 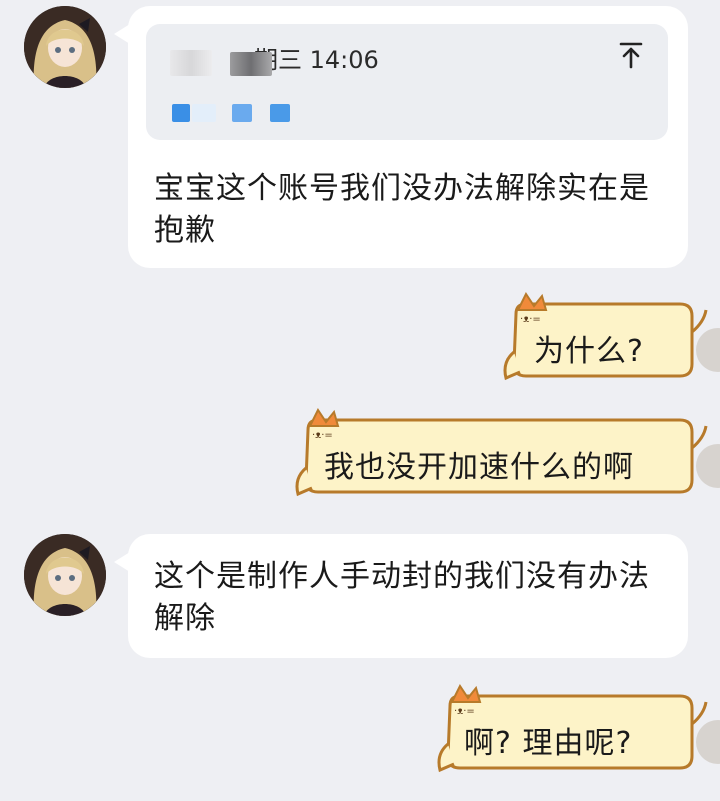 I want to click on message-bubble-cat: ·ᴥ·= 我也没开加速什么的啊, so click(x=506, y=456).